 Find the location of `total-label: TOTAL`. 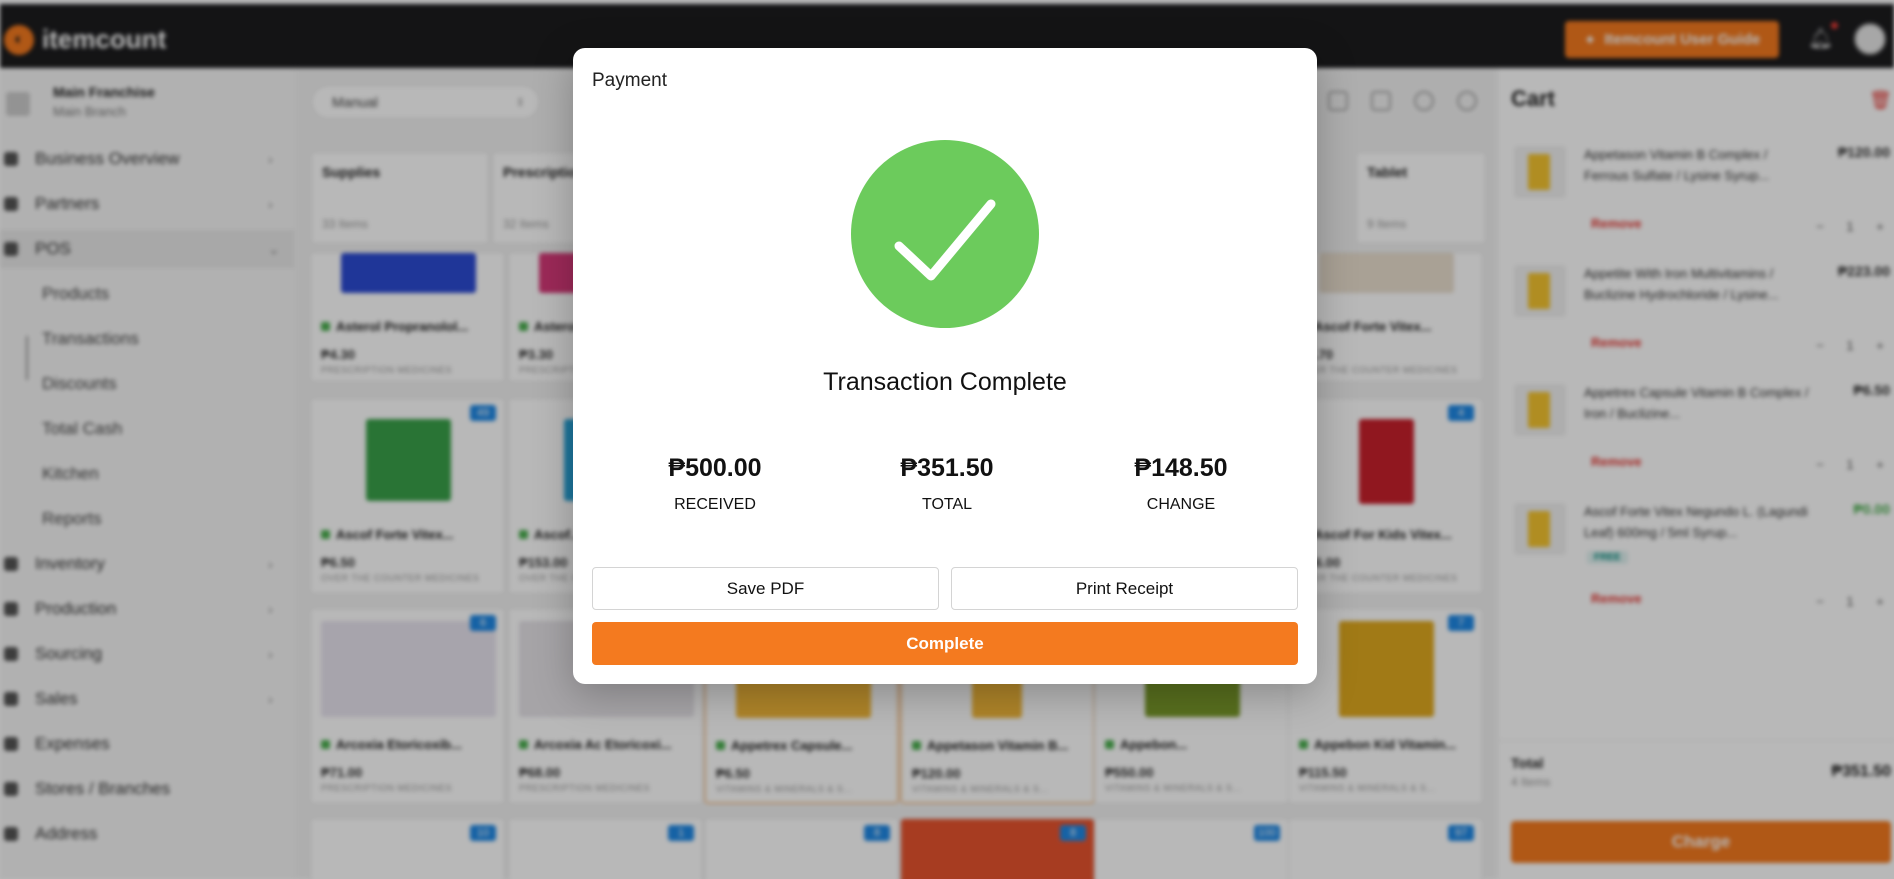

total-label: TOTAL is located at coordinates (947, 504).